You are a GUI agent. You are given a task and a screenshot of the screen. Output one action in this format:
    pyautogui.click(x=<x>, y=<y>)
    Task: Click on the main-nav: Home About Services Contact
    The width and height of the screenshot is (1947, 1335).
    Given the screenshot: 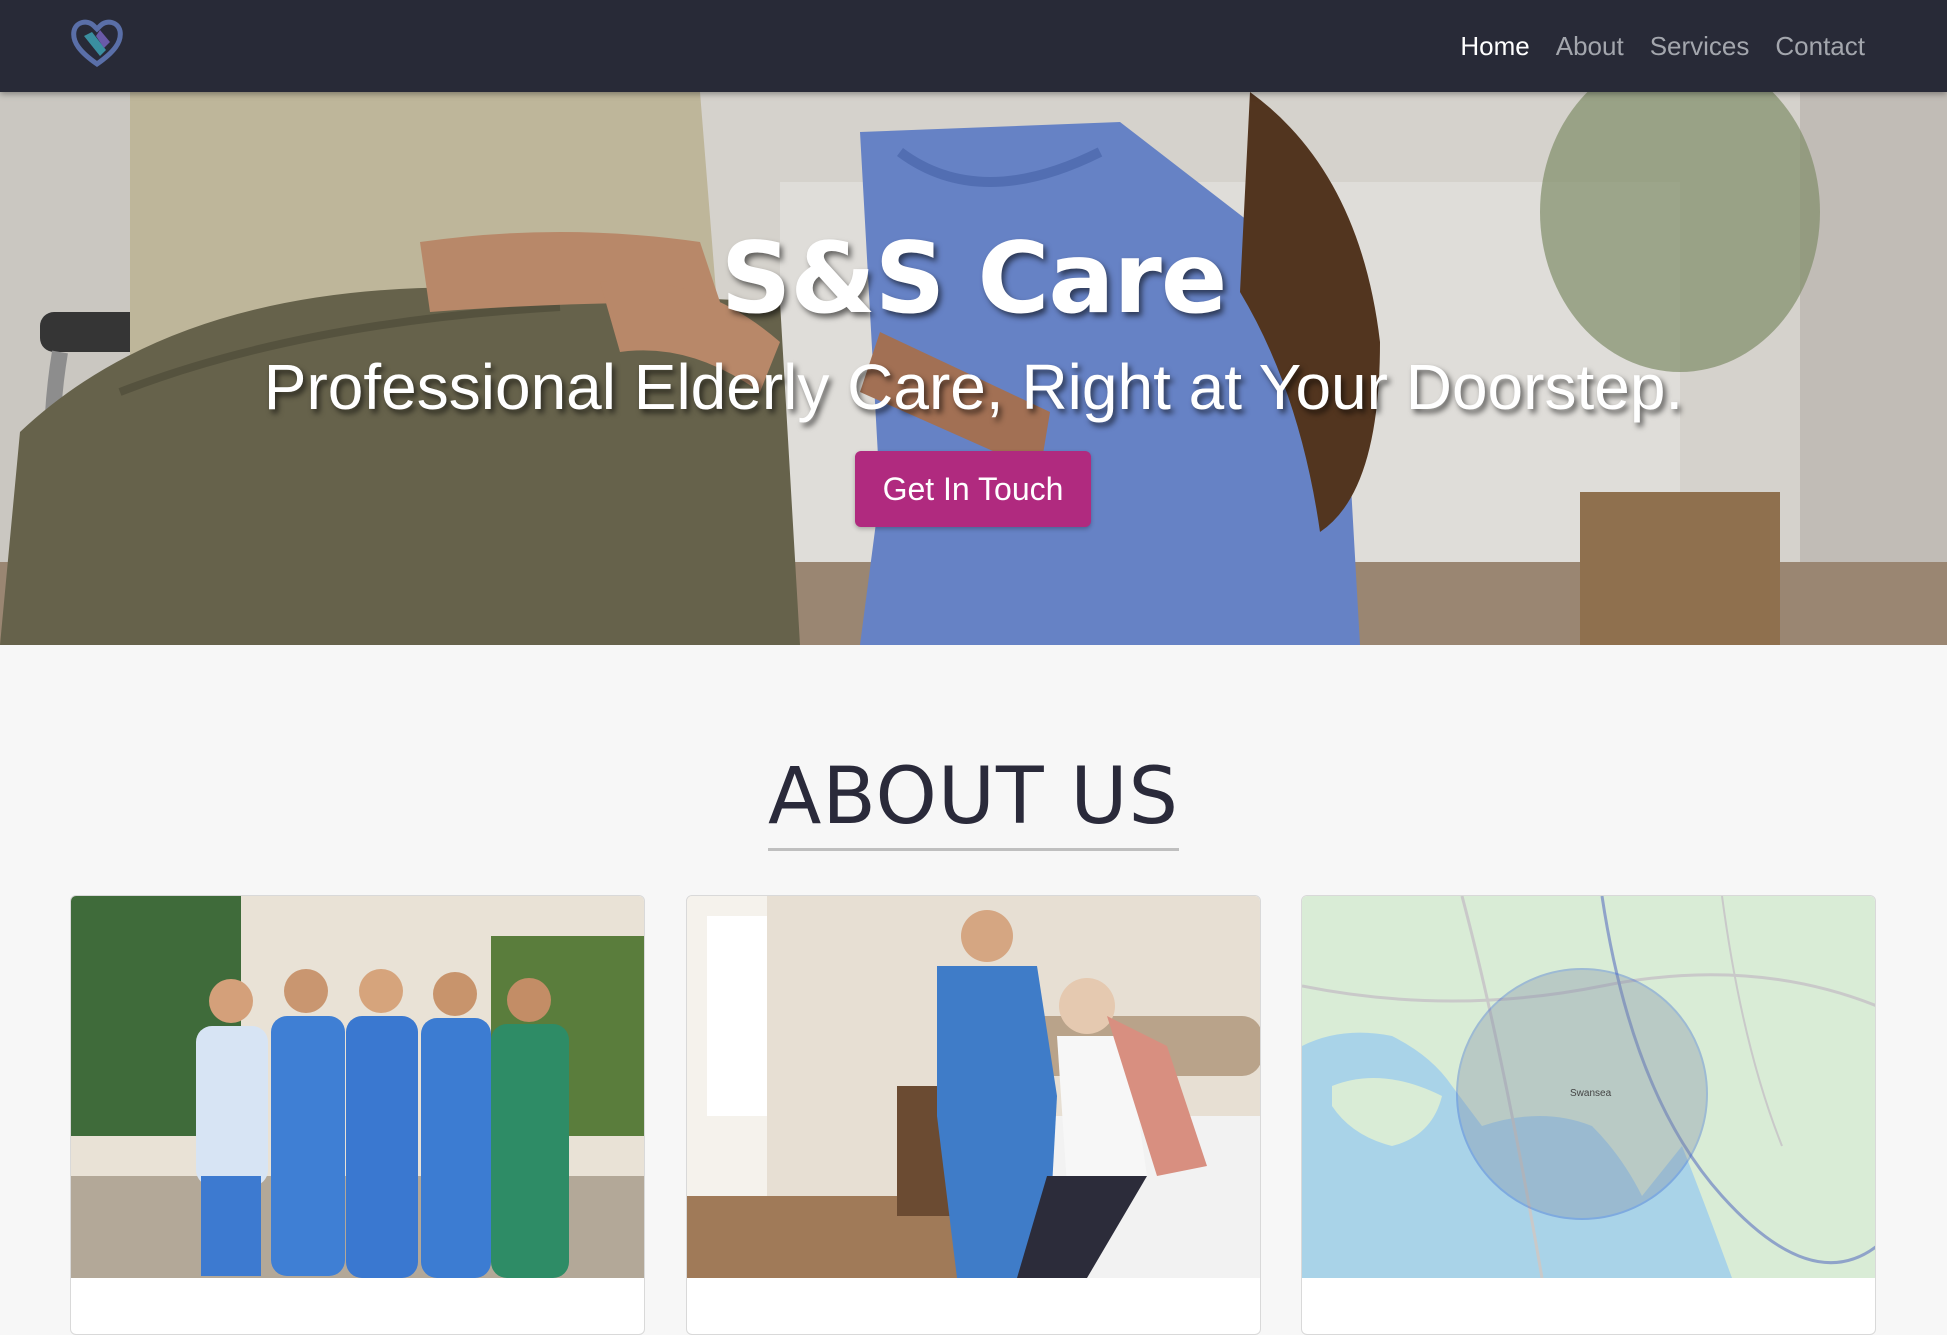 What is the action you would take?
    pyautogui.click(x=1662, y=46)
    